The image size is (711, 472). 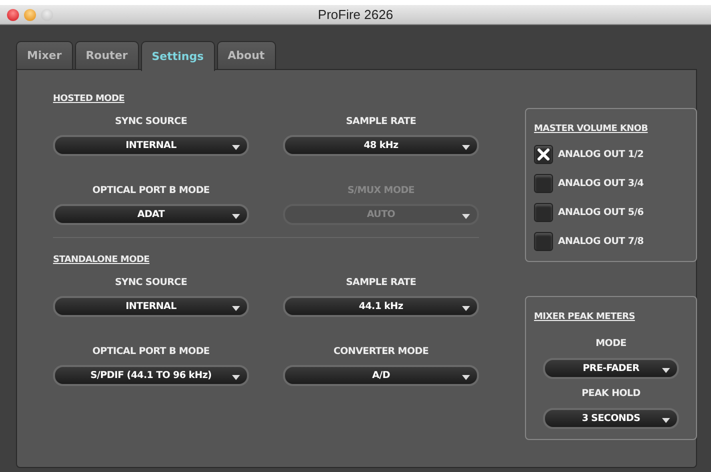 I want to click on tab: Mixer, so click(x=44, y=55).